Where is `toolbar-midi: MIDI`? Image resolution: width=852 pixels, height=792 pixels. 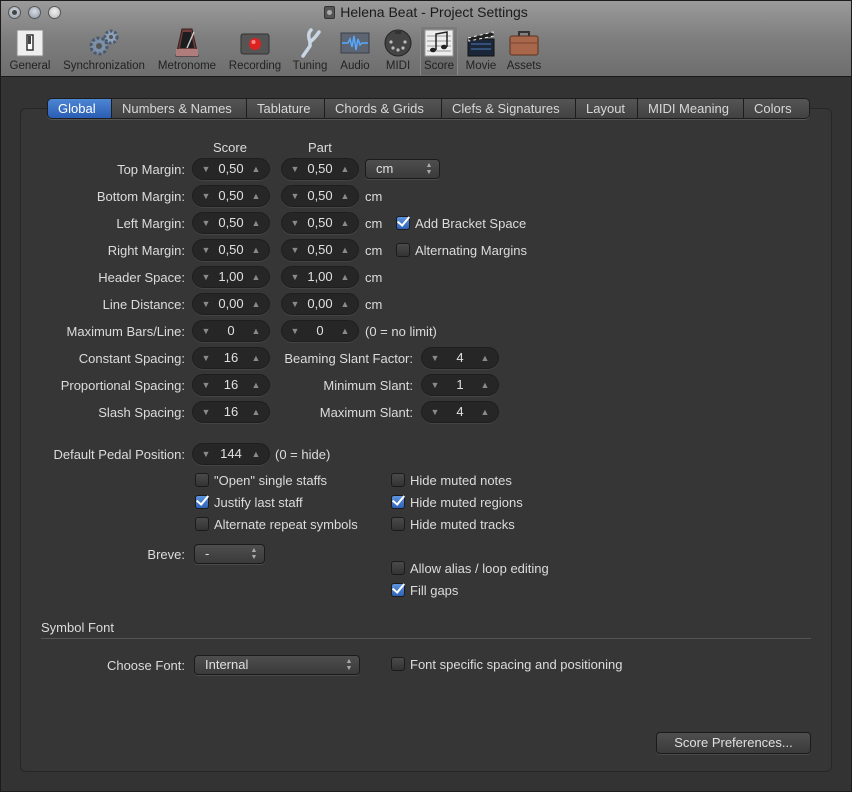
toolbar-midi: MIDI is located at coordinates (398, 51).